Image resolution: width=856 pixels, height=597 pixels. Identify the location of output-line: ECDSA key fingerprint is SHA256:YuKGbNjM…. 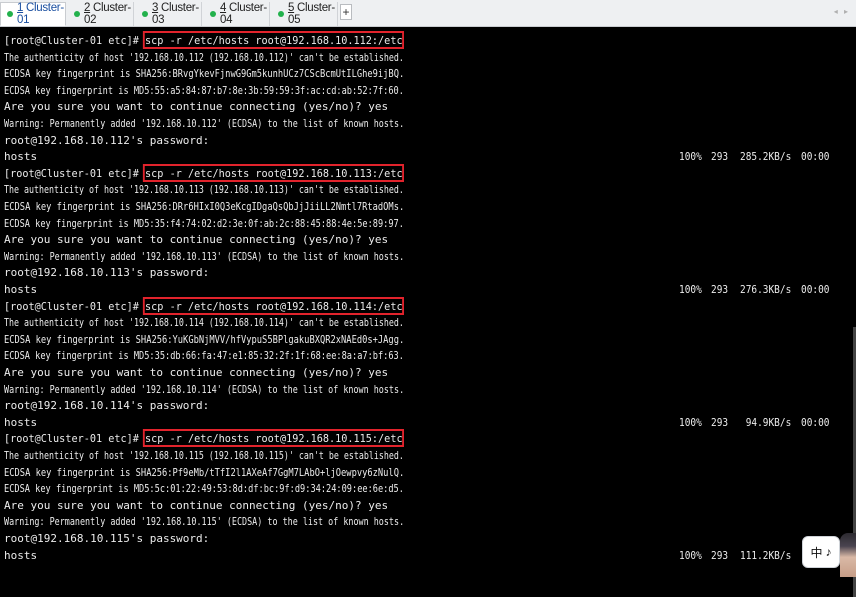
(204, 339).